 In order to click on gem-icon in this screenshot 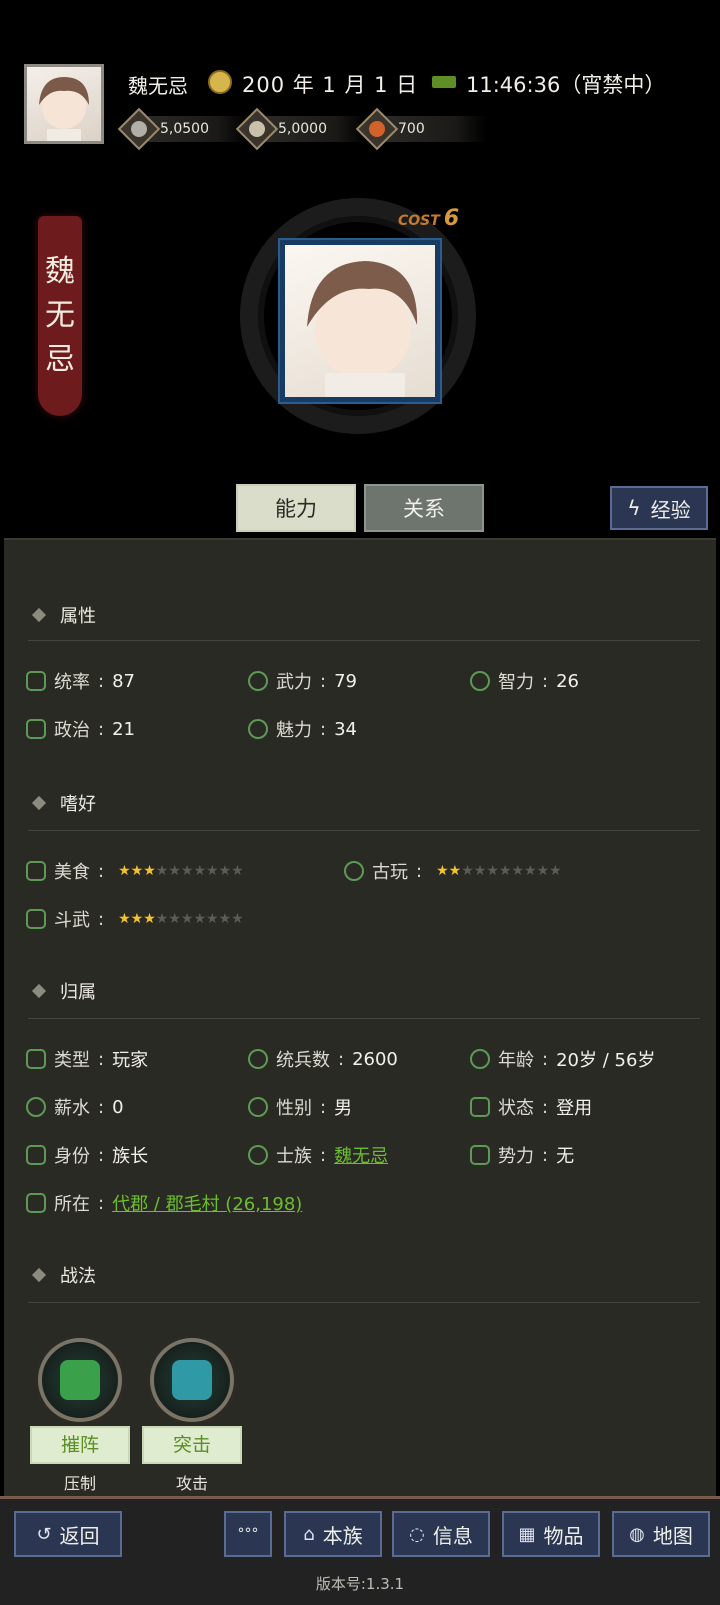, I will do `click(377, 129)`.